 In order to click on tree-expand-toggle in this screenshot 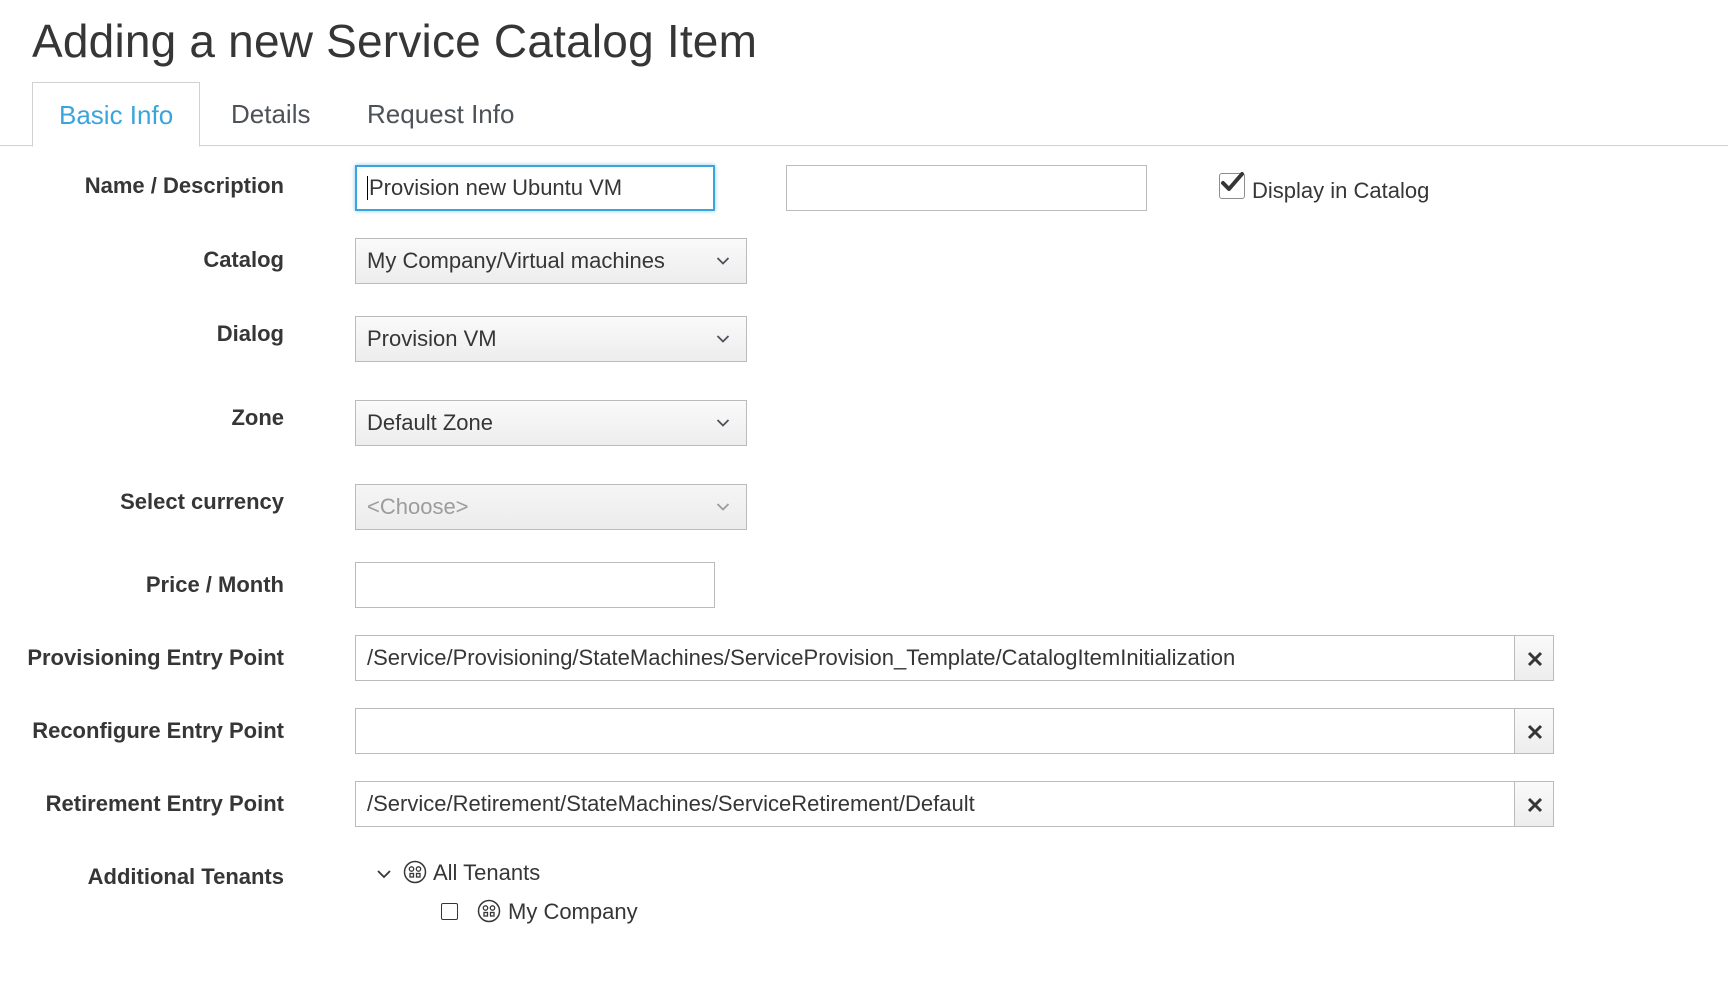, I will do `click(384, 874)`.